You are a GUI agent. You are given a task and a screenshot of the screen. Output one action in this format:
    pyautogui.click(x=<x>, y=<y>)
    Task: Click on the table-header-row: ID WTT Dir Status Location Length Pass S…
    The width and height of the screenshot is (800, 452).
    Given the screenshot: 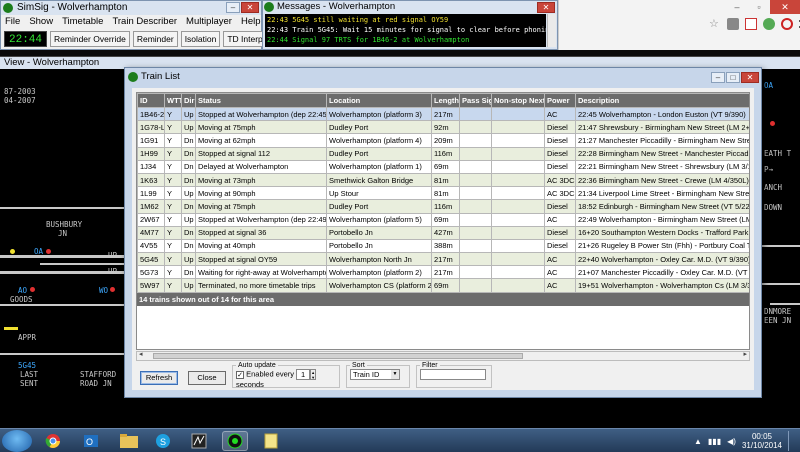 What is the action you would take?
    pyautogui.click(x=443, y=100)
    